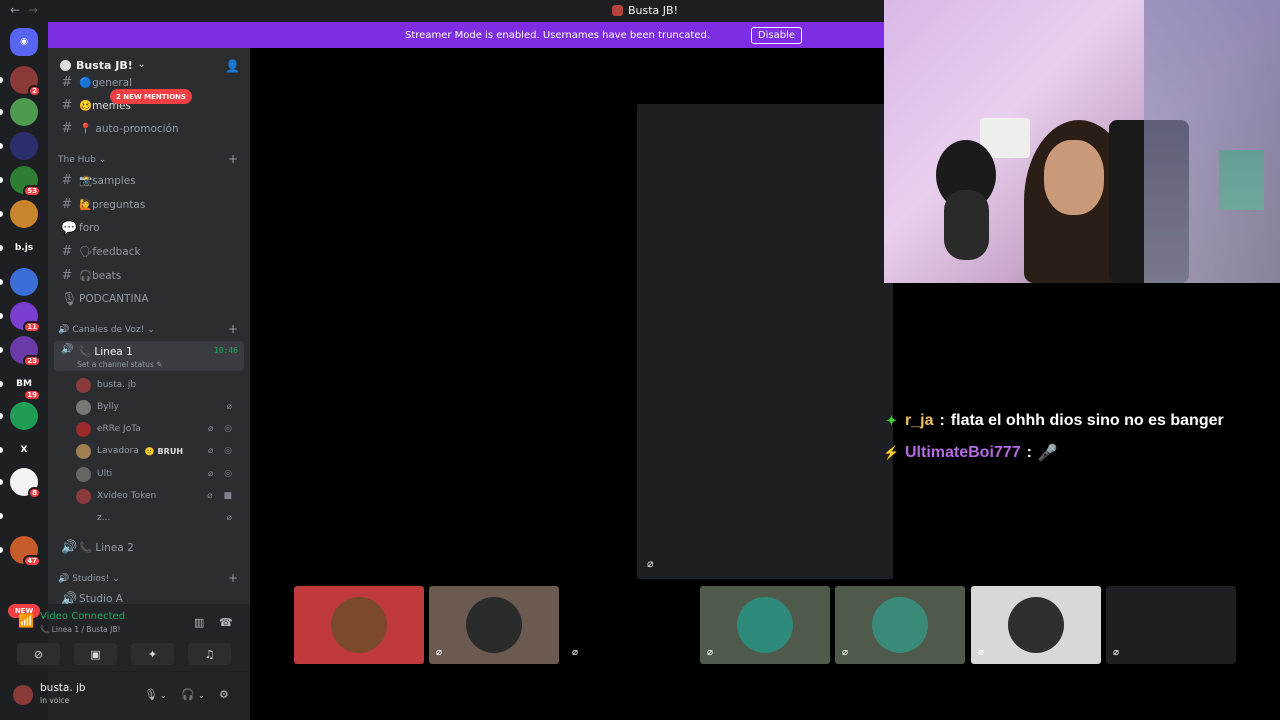  What do you see at coordinates (151, 96) in the screenshot?
I see `new-mentions-pill: 2 NEW MENTIONS` at bounding box center [151, 96].